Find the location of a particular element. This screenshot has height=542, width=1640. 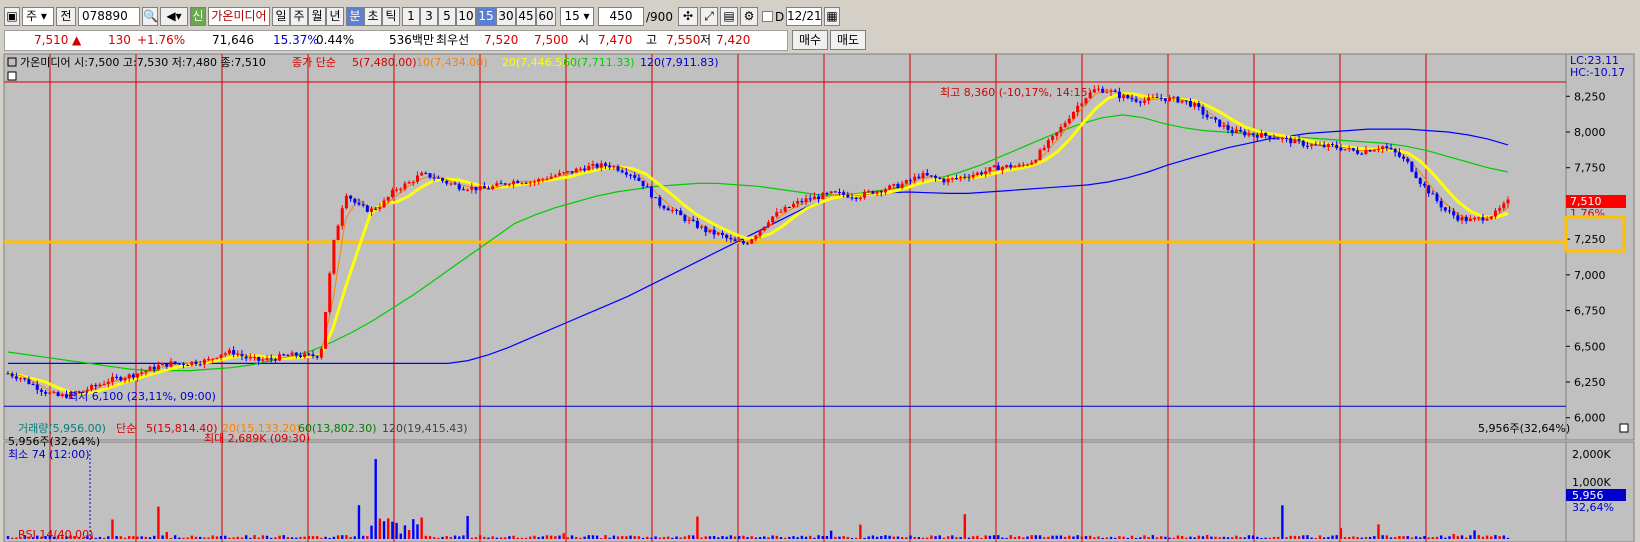

period-15: 15 is located at coordinates (486, 16).